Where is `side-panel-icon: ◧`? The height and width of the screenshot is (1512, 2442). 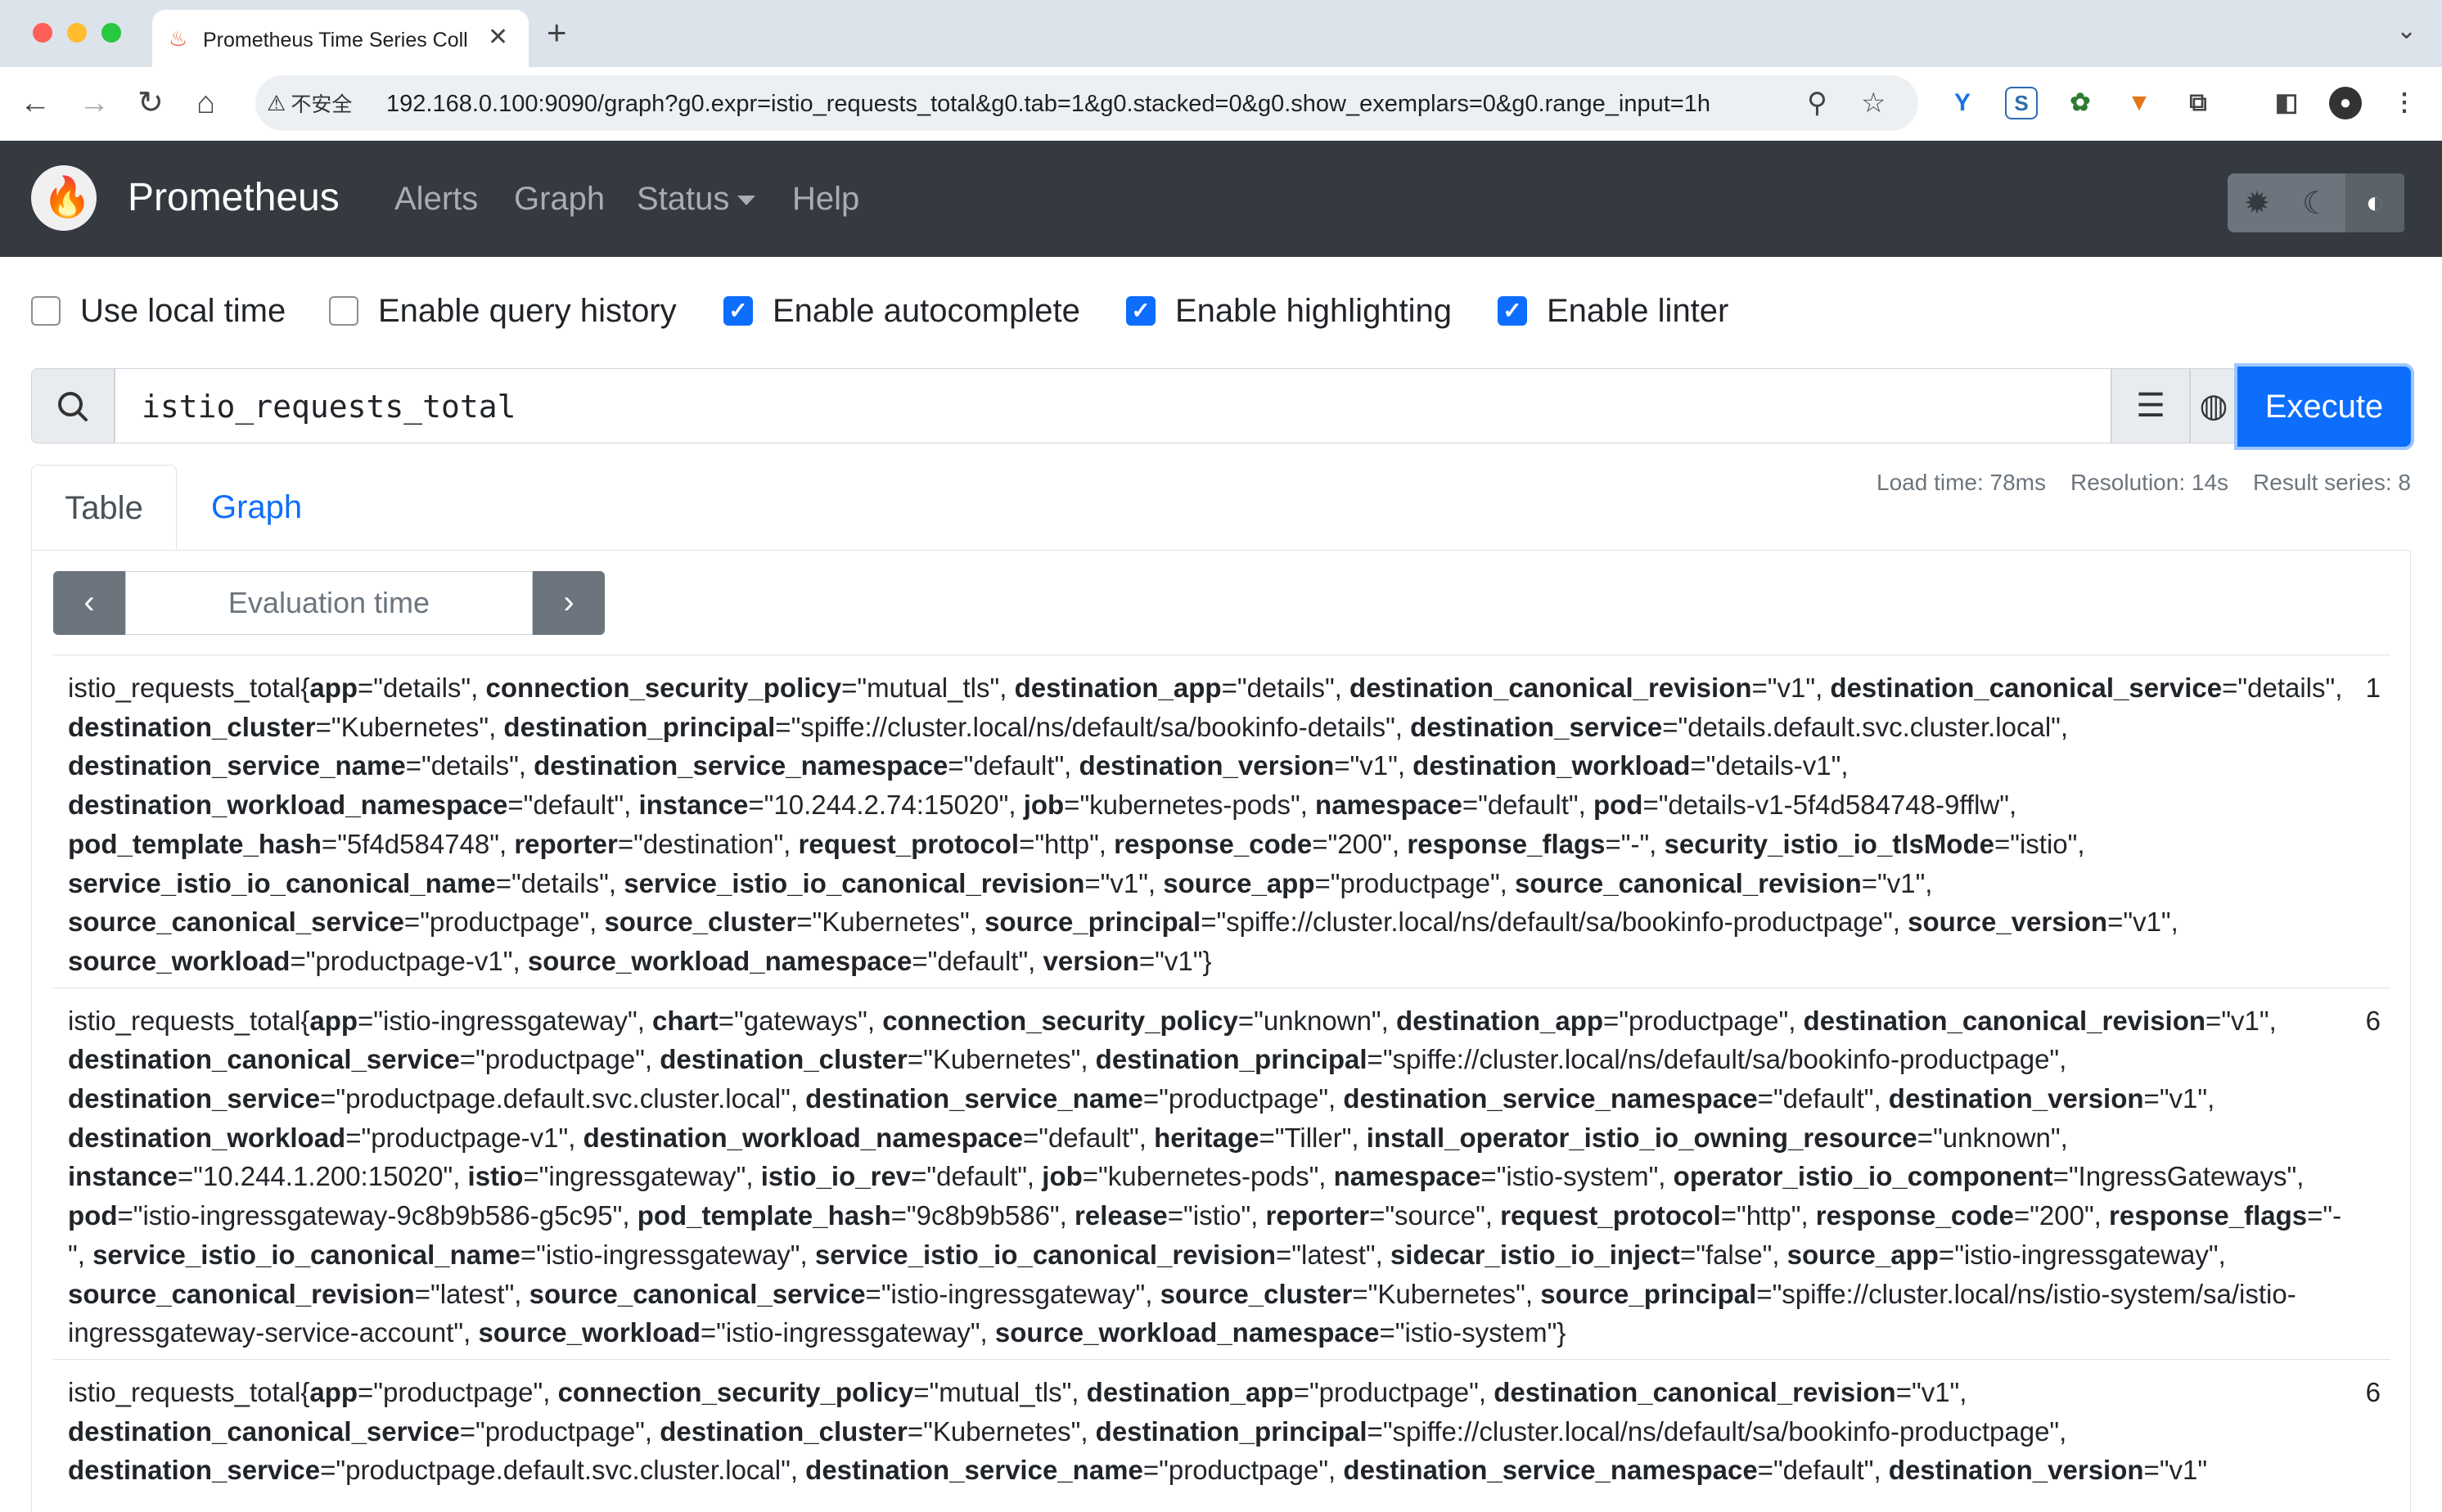
side-panel-icon: ◧ is located at coordinates (2286, 103).